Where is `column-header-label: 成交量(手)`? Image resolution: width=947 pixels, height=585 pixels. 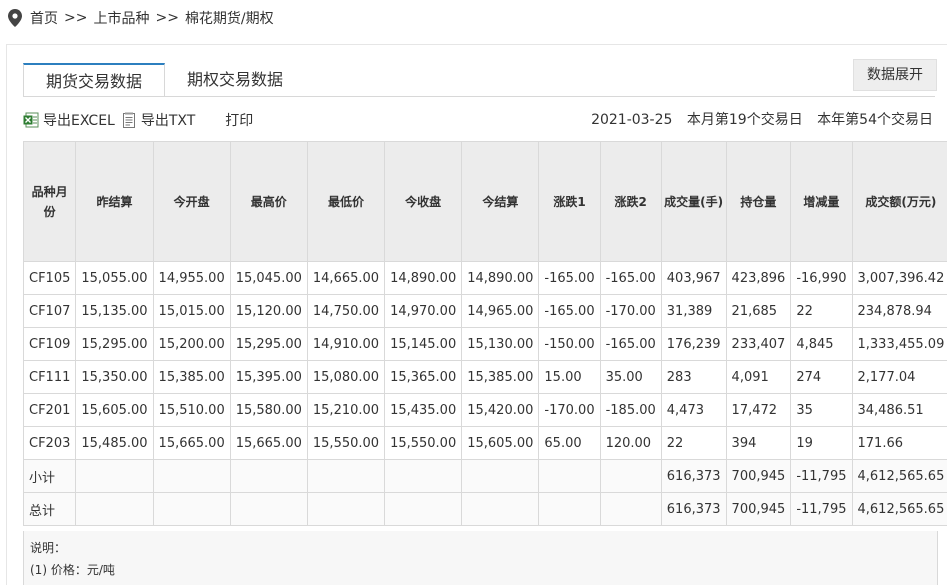 column-header-label: 成交量(手) is located at coordinates (694, 201).